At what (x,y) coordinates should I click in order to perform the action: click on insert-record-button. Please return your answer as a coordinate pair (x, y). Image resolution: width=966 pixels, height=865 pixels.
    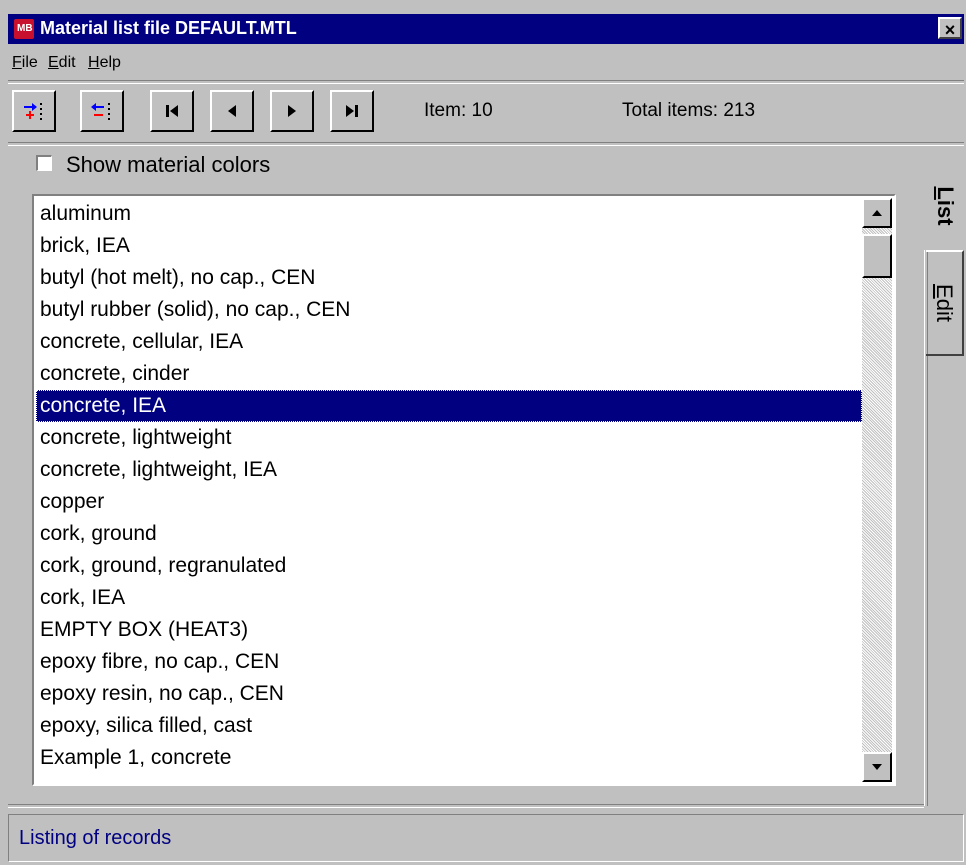
    Looking at the image, I should click on (34, 111).